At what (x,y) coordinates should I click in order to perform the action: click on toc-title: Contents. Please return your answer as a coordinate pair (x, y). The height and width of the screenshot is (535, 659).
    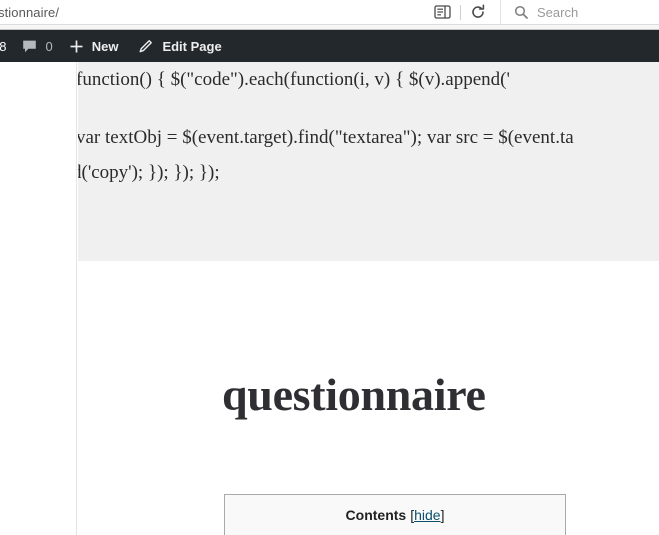
    Looking at the image, I should click on (376, 515).